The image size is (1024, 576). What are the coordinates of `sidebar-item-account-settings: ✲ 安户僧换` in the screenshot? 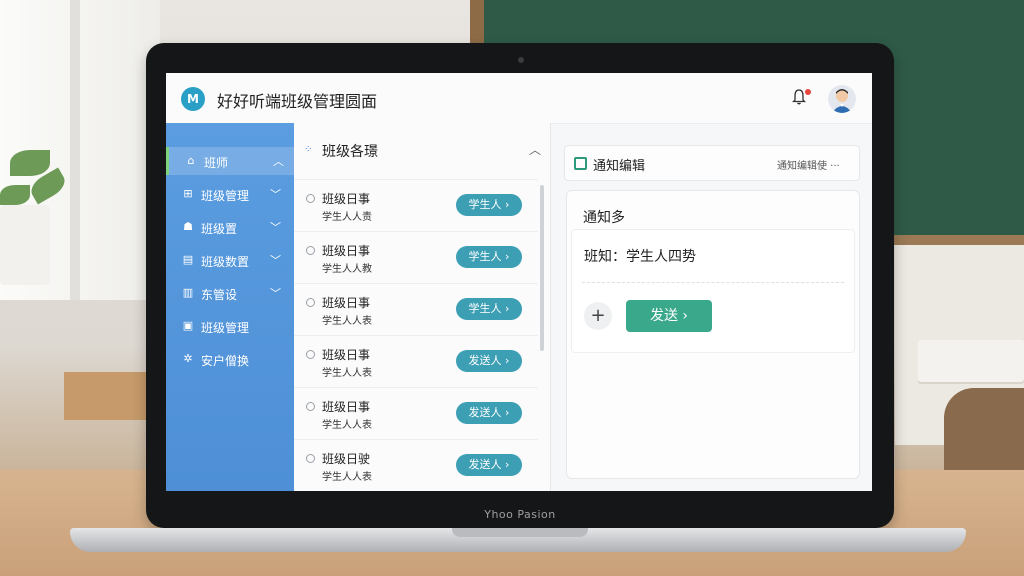 It's located at (230, 359).